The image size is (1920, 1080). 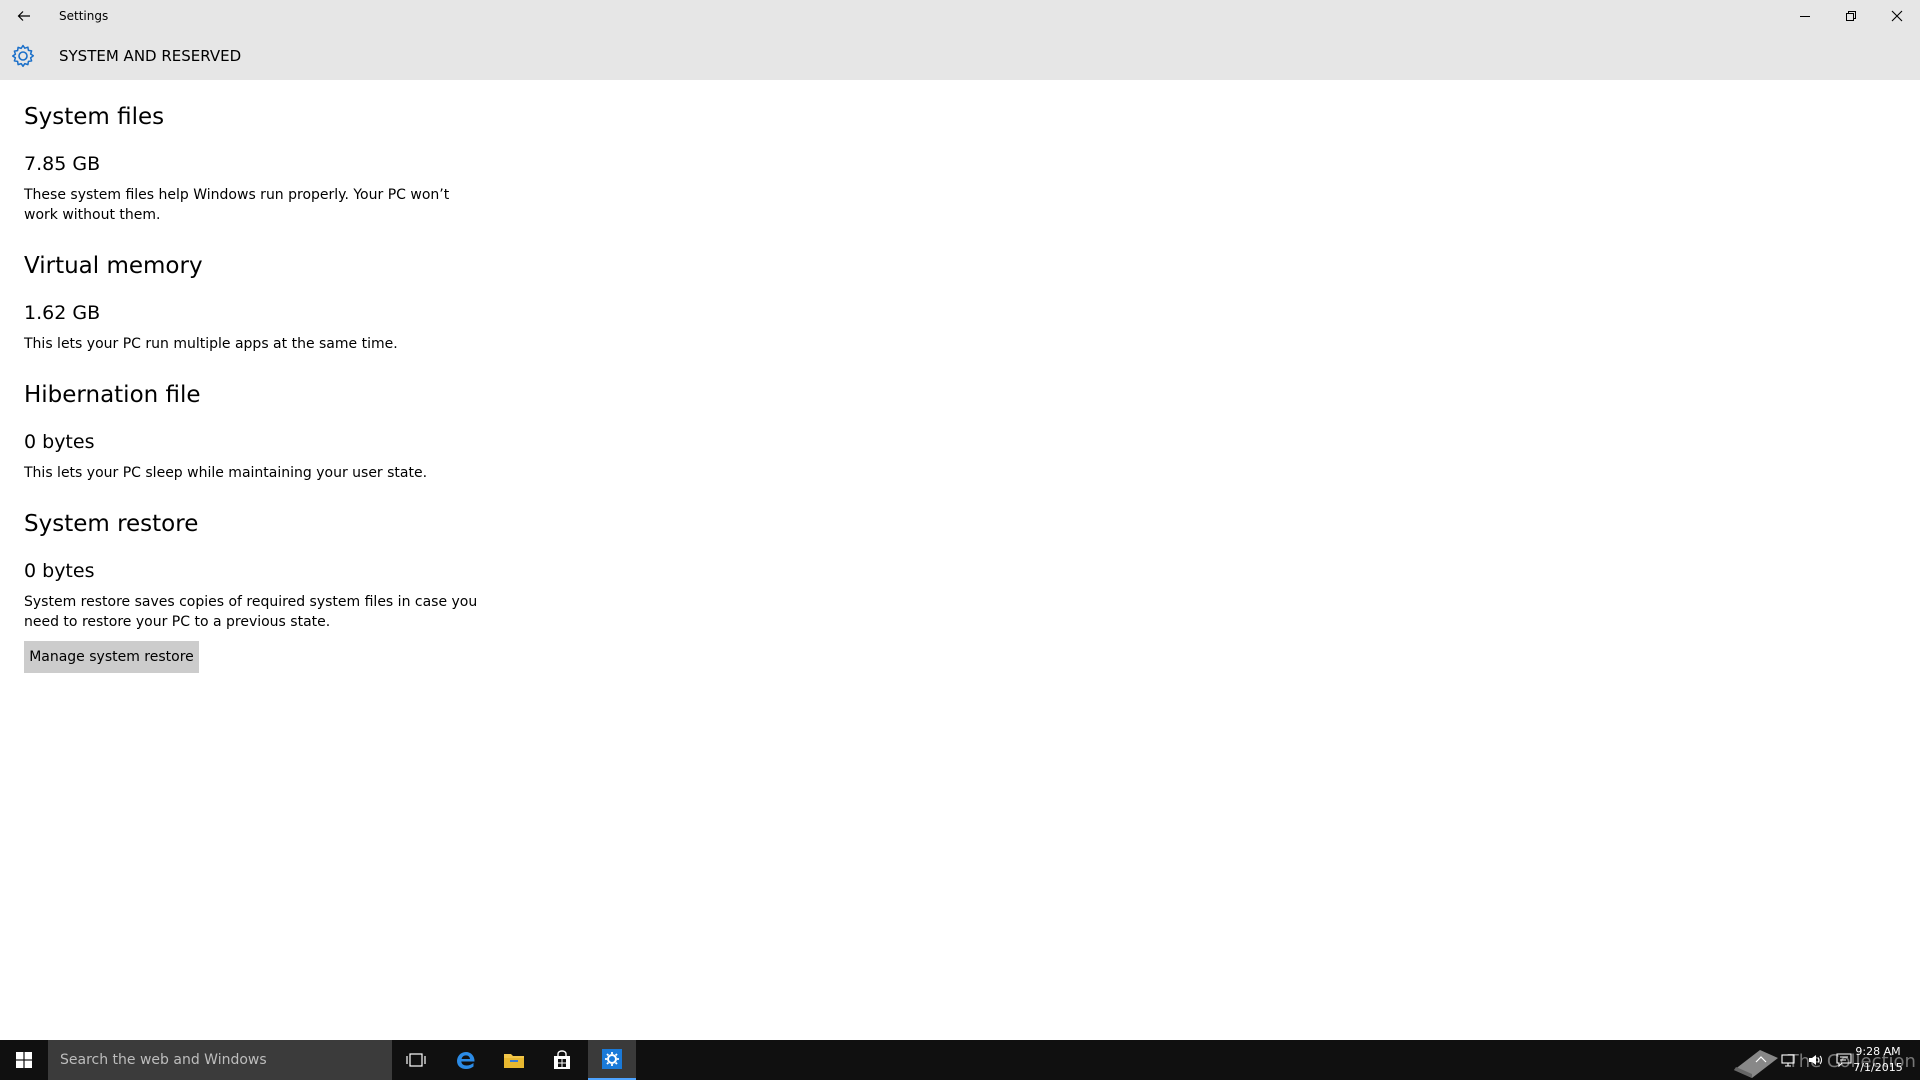 I want to click on task-view-icon, so click(x=416, y=1060).